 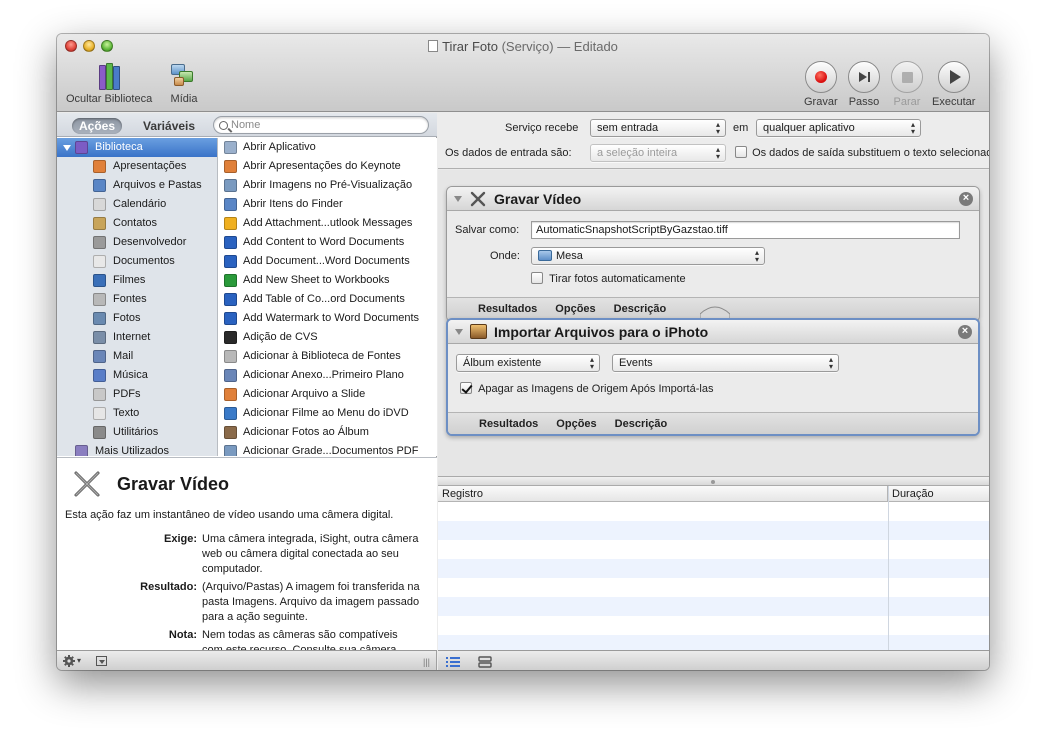 I want to click on record-icon, so click(x=820, y=77).